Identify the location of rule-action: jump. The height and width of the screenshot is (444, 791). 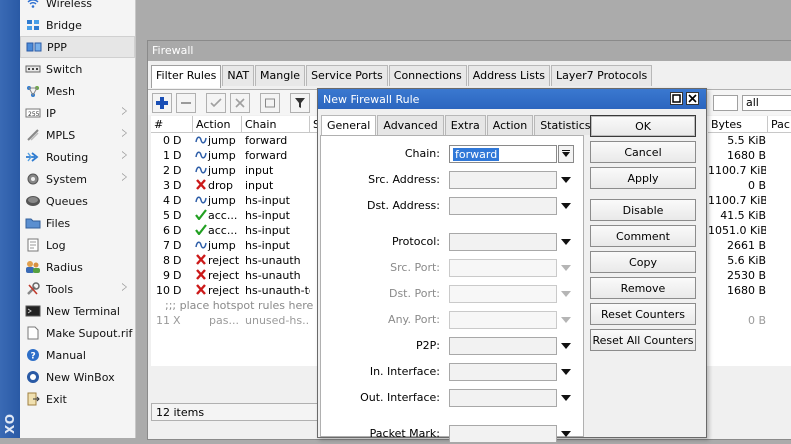
(218, 246).